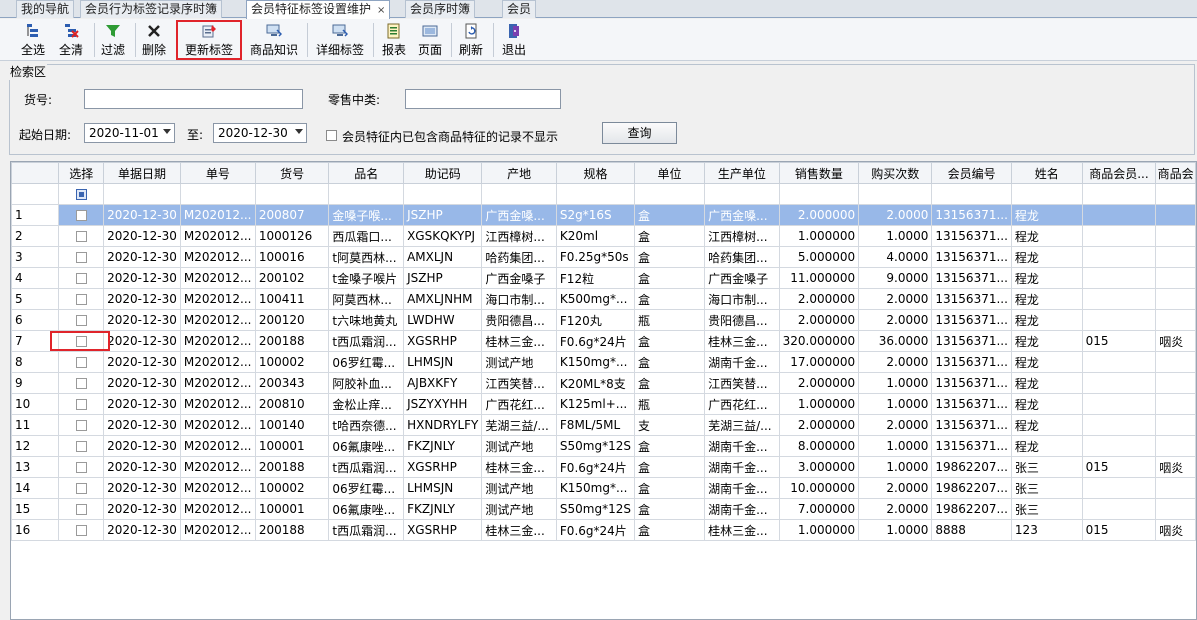 This screenshot has height=620, width=1197. I want to click on header-checkbox, so click(81, 194).